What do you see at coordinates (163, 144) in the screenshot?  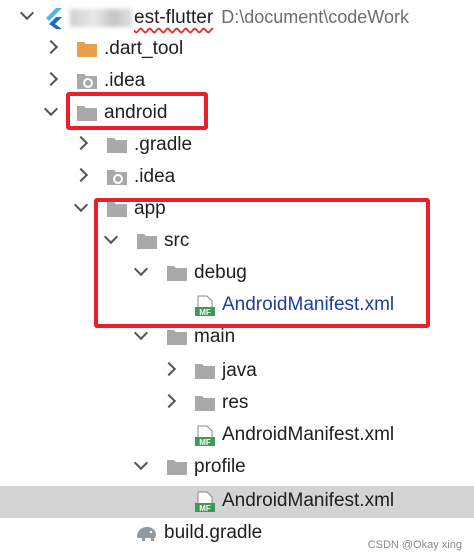 I see `tree-item-label: .gradle` at bounding box center [163, 144].